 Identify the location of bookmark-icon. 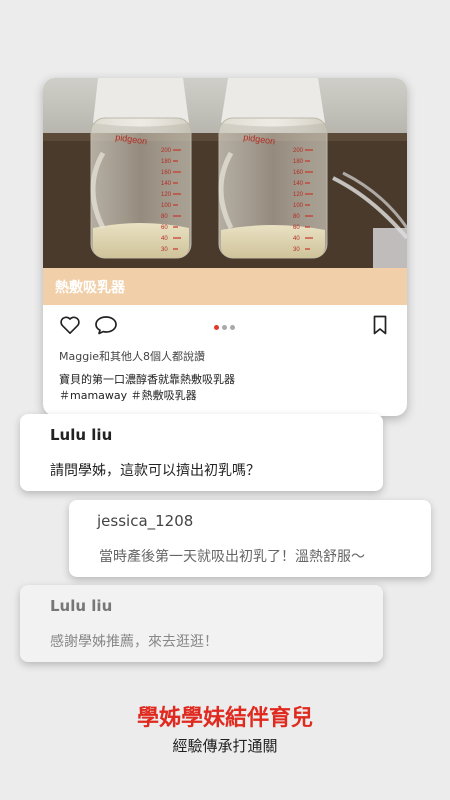
(380, 327).